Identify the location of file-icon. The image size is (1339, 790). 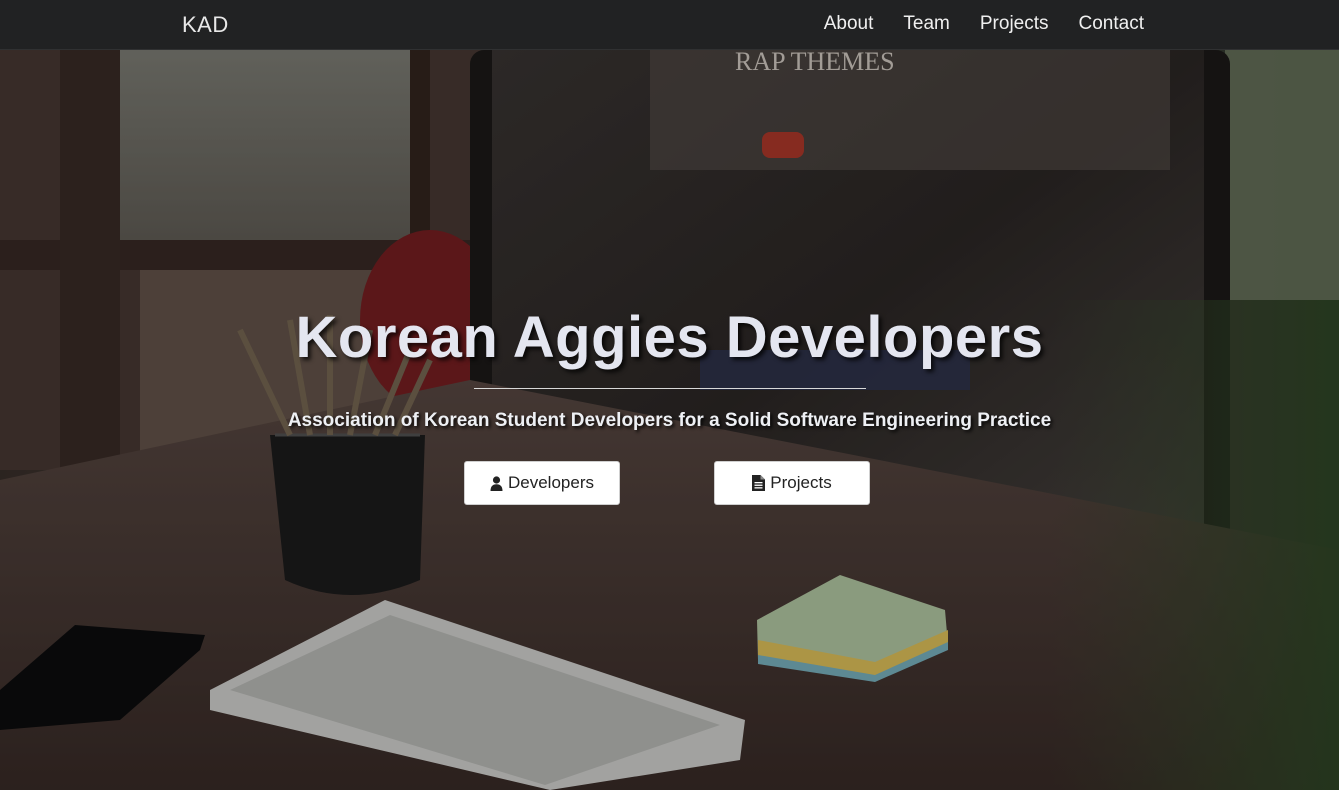
(759, 483).